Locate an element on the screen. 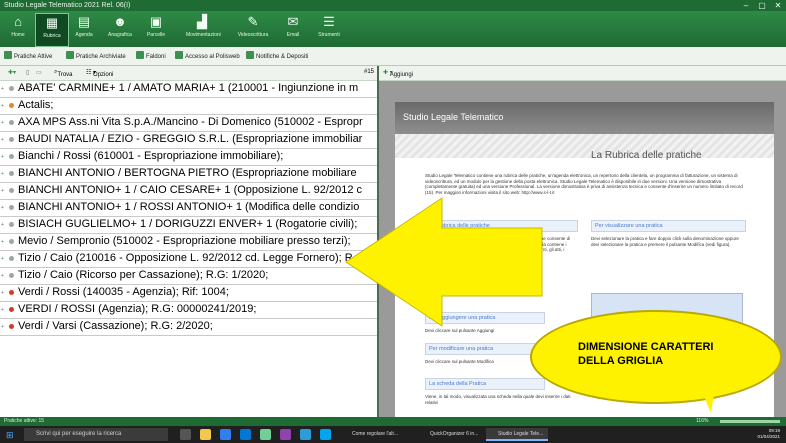  task-view-icon is located at coordinates (185, 434).